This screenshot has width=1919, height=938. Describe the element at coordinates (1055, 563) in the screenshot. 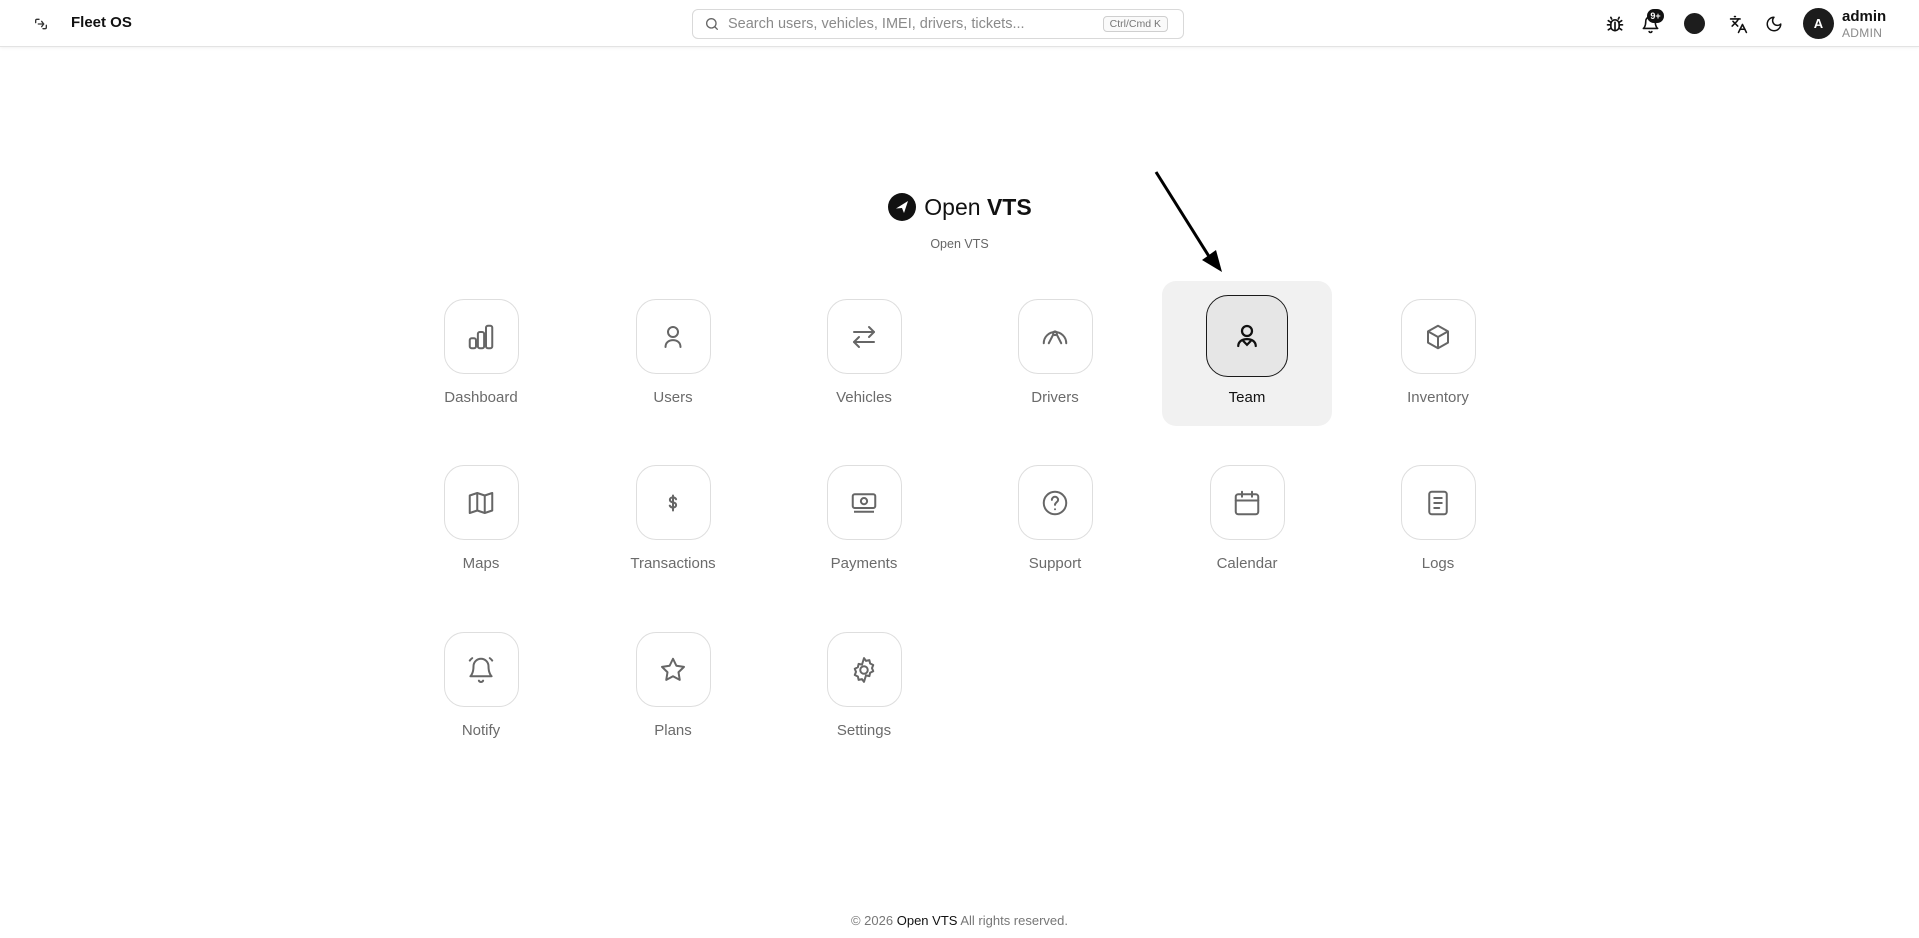

I see `tile-label: Support` at that location.